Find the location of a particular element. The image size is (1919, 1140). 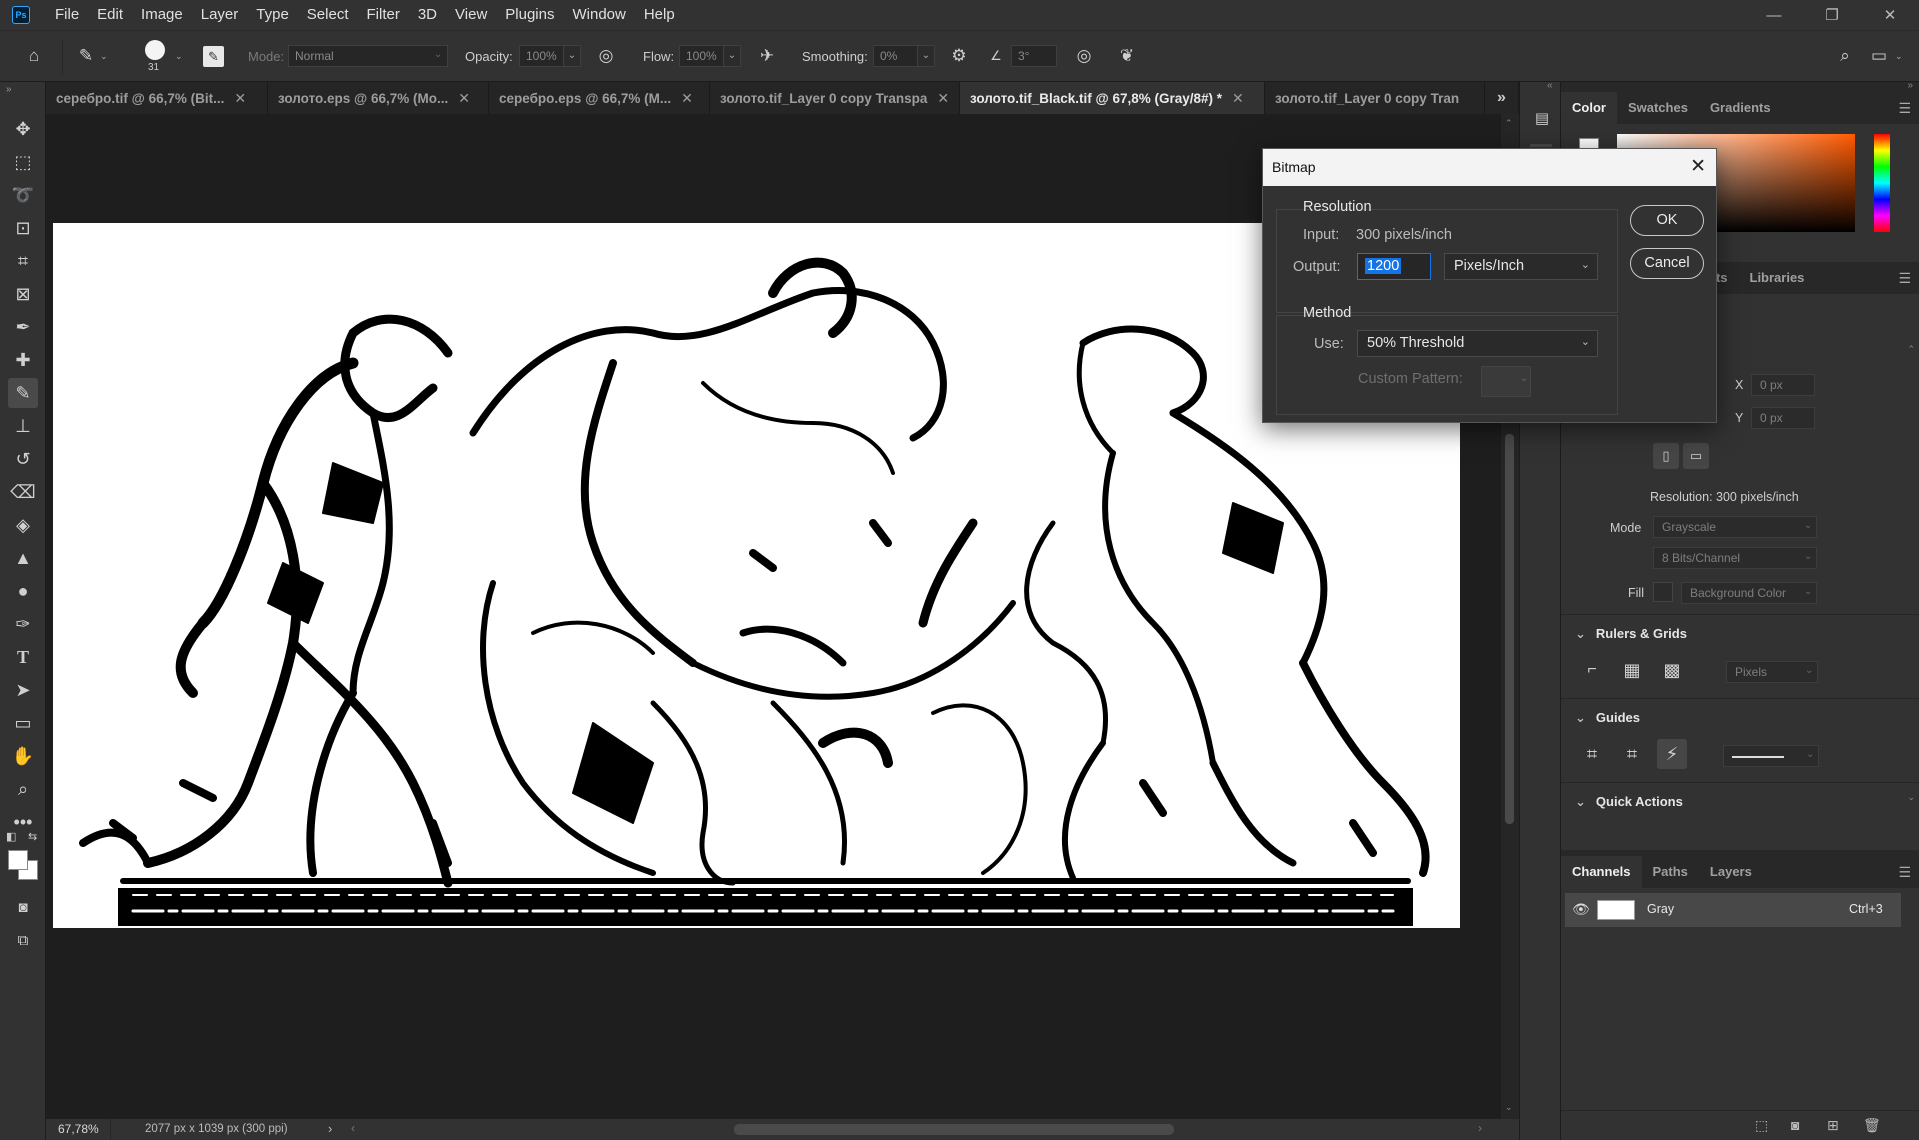

eraser-tool-icon: ⌫ is located at coordinates (23, 492).